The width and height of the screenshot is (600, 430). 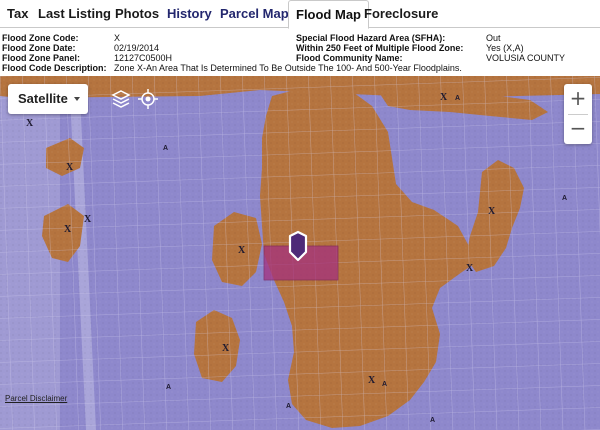 I want to click on community-row: Flood Community Name:, so click(x=349, y=58).